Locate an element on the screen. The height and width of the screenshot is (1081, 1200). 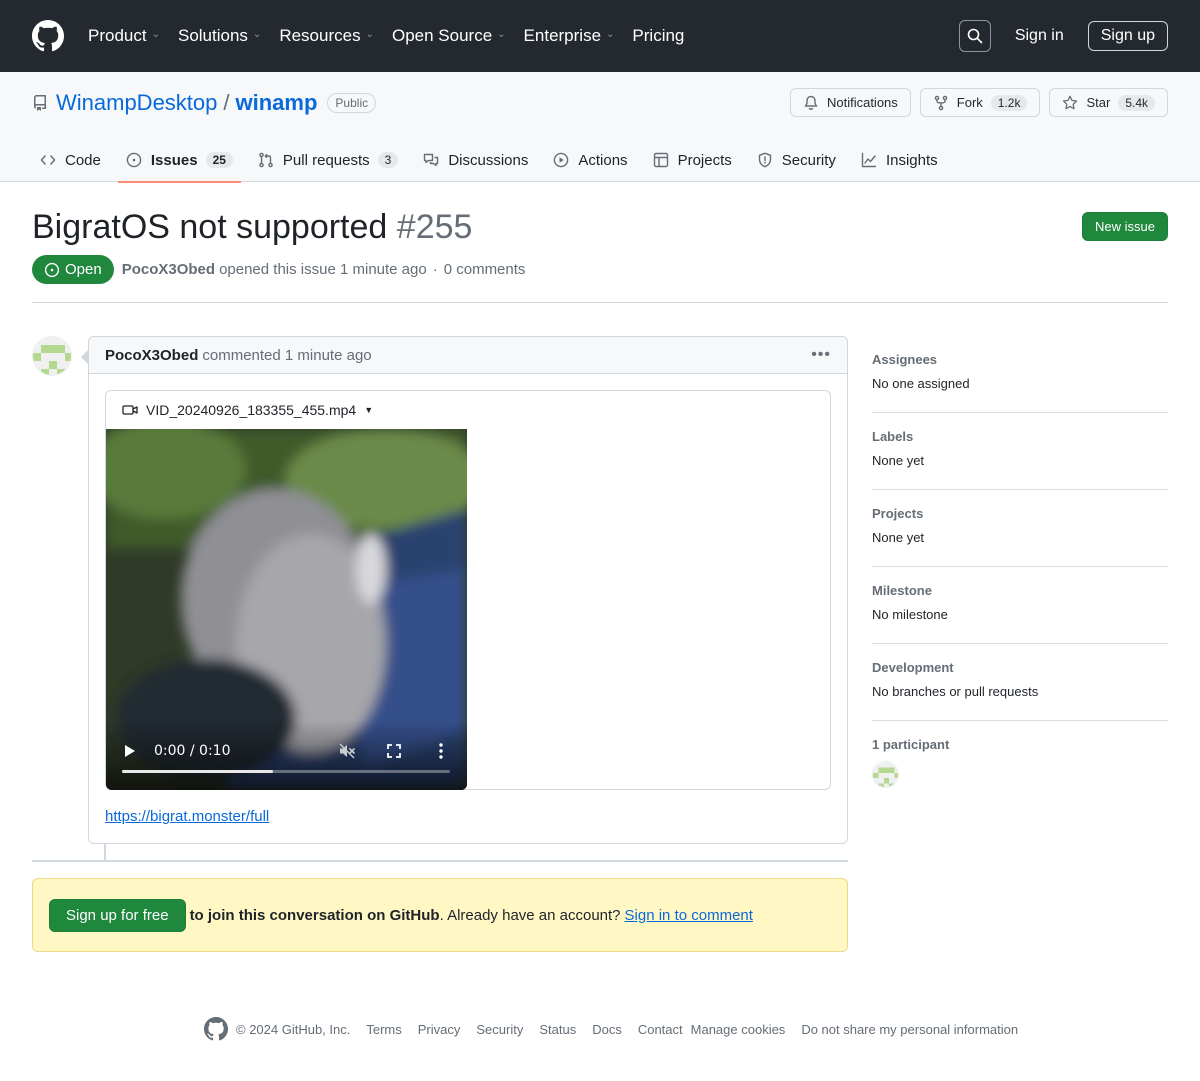
footer-link-status: Status is located at coordinates (557, 1029).